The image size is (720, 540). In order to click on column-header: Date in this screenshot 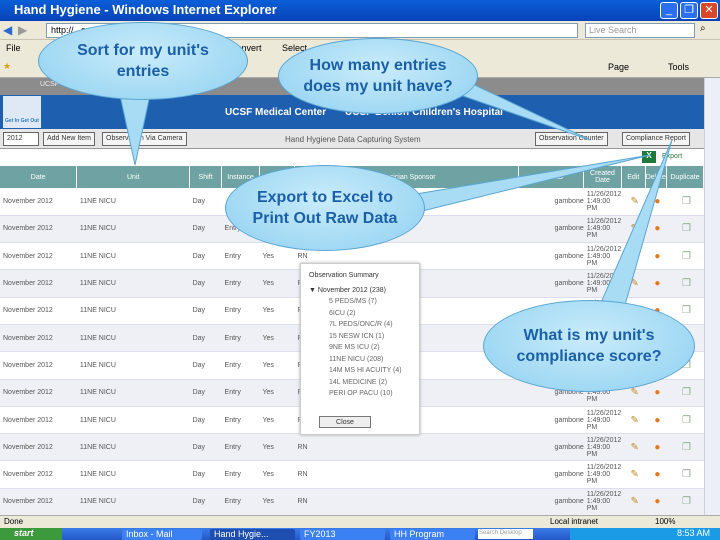, I will do `click(39, 177)`.